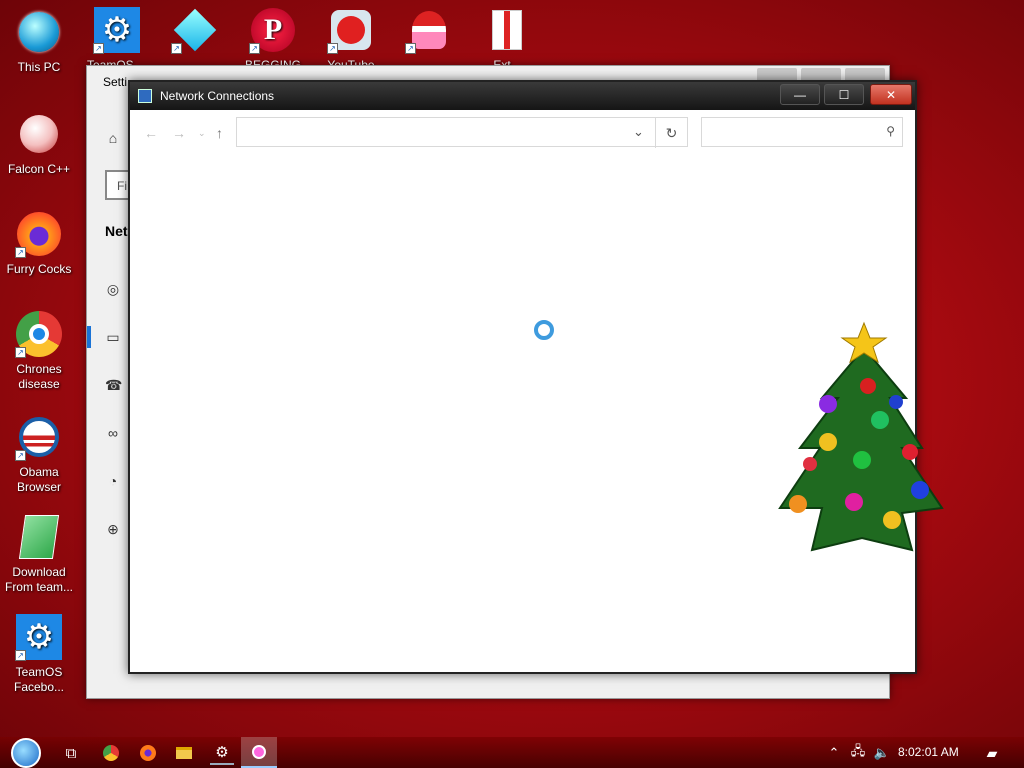 The height and width of the screenshot is (768, 1024). Describe the element at coordinates (113, 138) in the screenshot. I see `home-icon: ⌂` at that location.